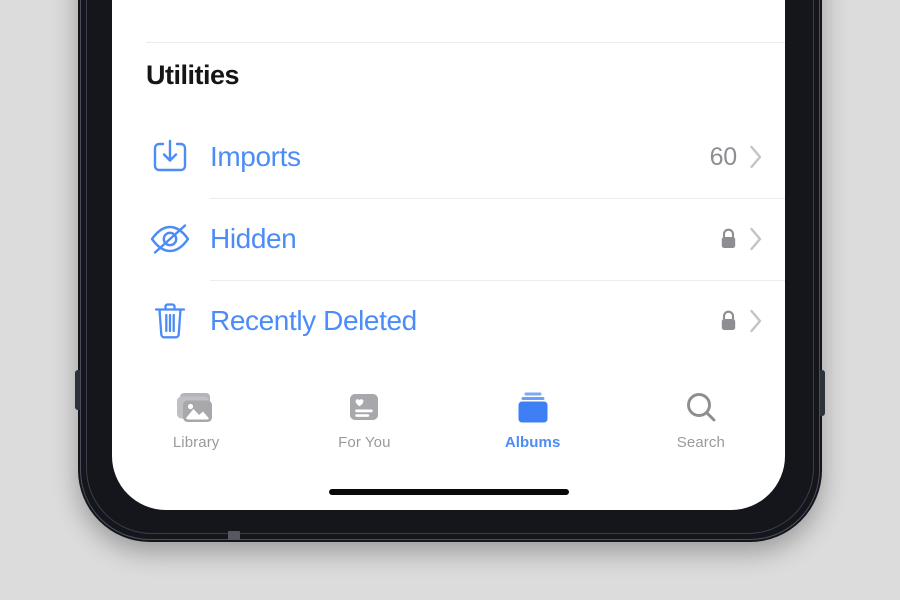 Image resolution: width=900 pixels, height=600 pixels. I want to click on eye-slash-icon, so click(170, 239).